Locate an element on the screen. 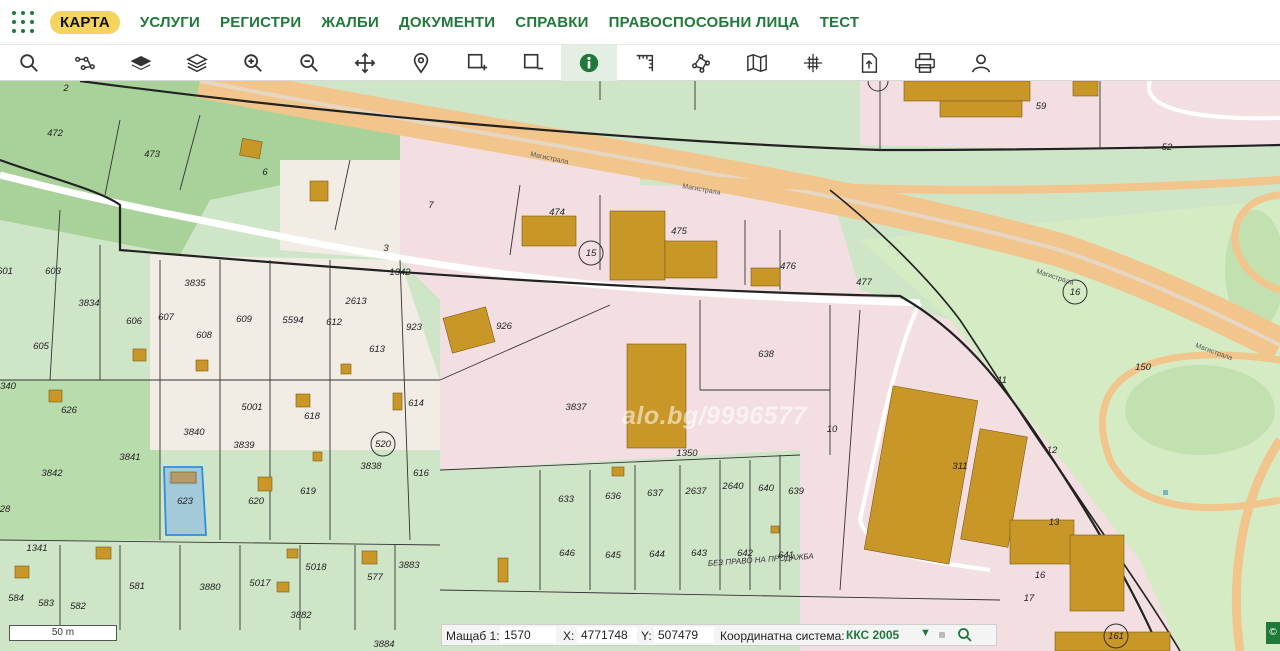  parcel-label: 3842 is located at coordinates (52, 473).